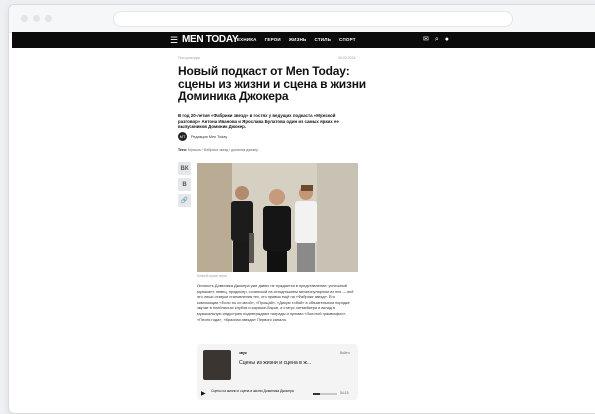 The image size is (595, 414). What do you see at coordinates (189, 58) in the screenshot?
I see `breadcrumb: Поп-культура` at bounding box center [189, 58].